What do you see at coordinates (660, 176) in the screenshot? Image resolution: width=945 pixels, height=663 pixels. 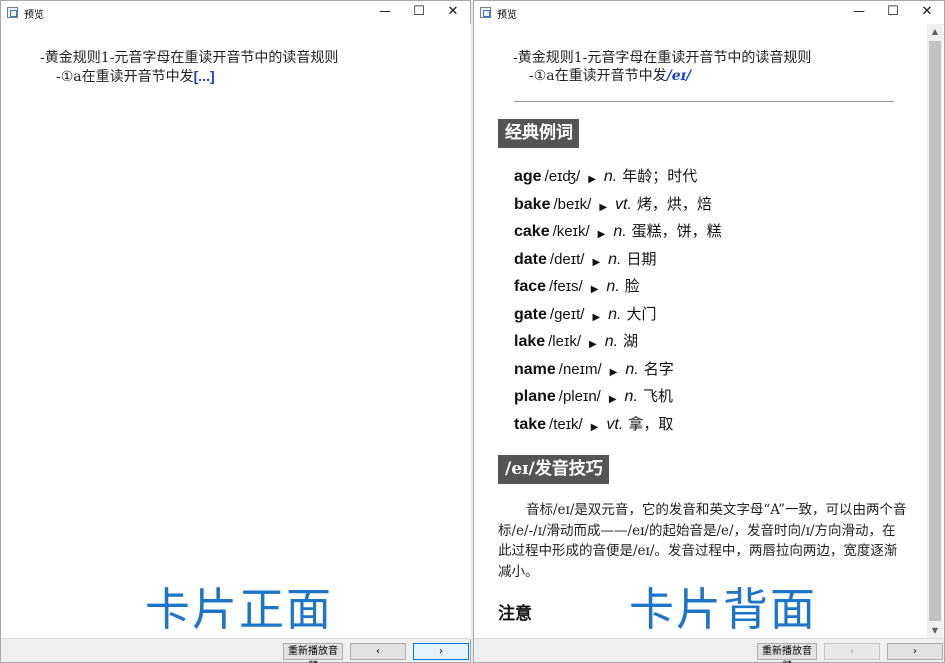 I see `example-definition: 年龄；时代` at bounding box center [660, 176].